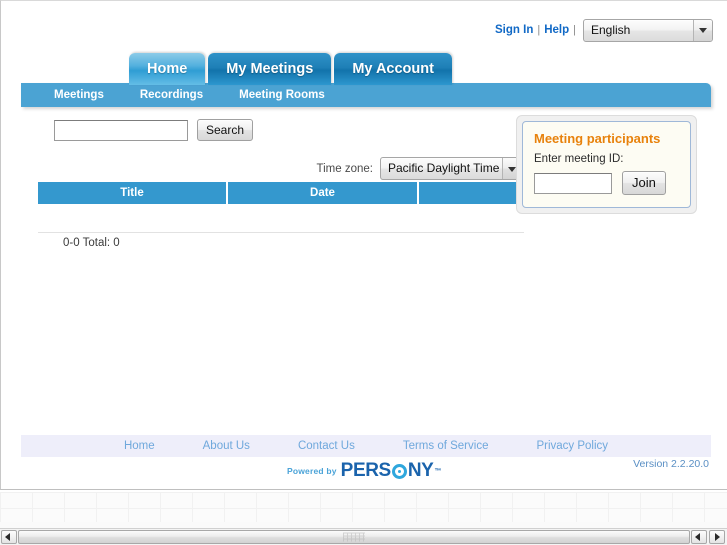 This screenshot has width=727, height=545. I want to click on trademark-symbol: ™, so click(438, 471).